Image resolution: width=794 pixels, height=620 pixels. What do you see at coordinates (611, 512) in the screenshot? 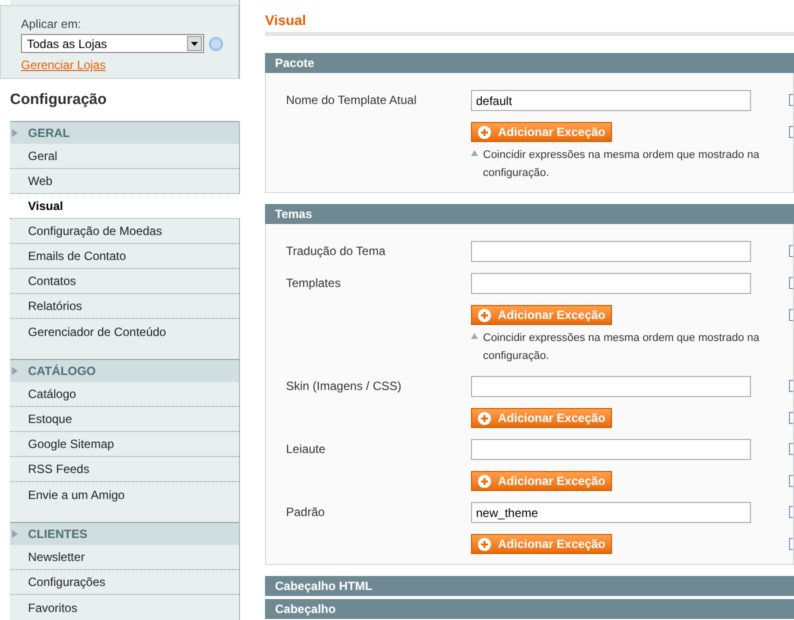
I see `input-field: new_theme` at bounding box center [611, 512].